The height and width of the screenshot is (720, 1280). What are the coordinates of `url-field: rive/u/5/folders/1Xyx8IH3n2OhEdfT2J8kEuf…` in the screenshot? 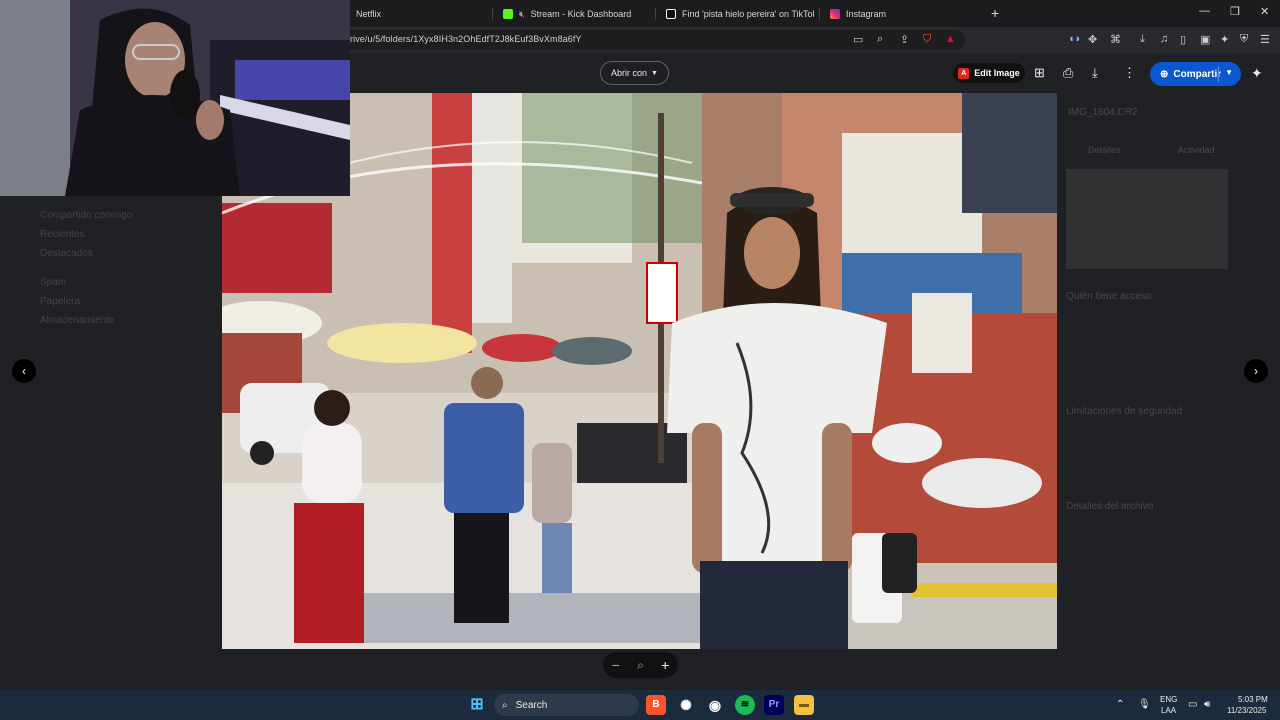 It's located at (652, 40).